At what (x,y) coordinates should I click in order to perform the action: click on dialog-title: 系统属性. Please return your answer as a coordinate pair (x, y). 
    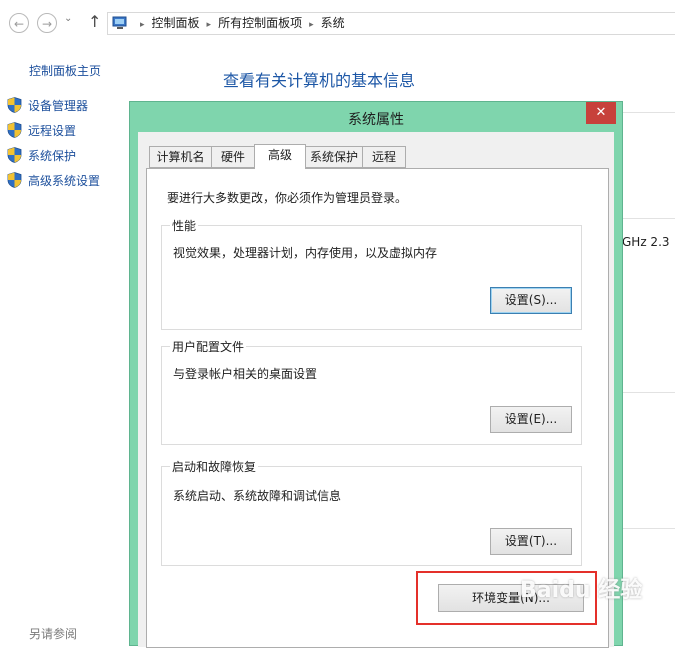
    Looking at the image, I should click on (376, 120).